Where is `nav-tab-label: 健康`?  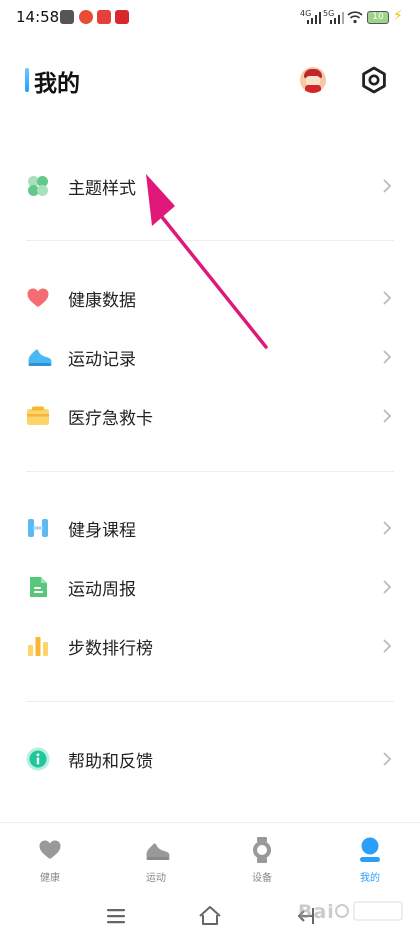
nav-tab-label: 健康 is located at coordinates (50, 878).